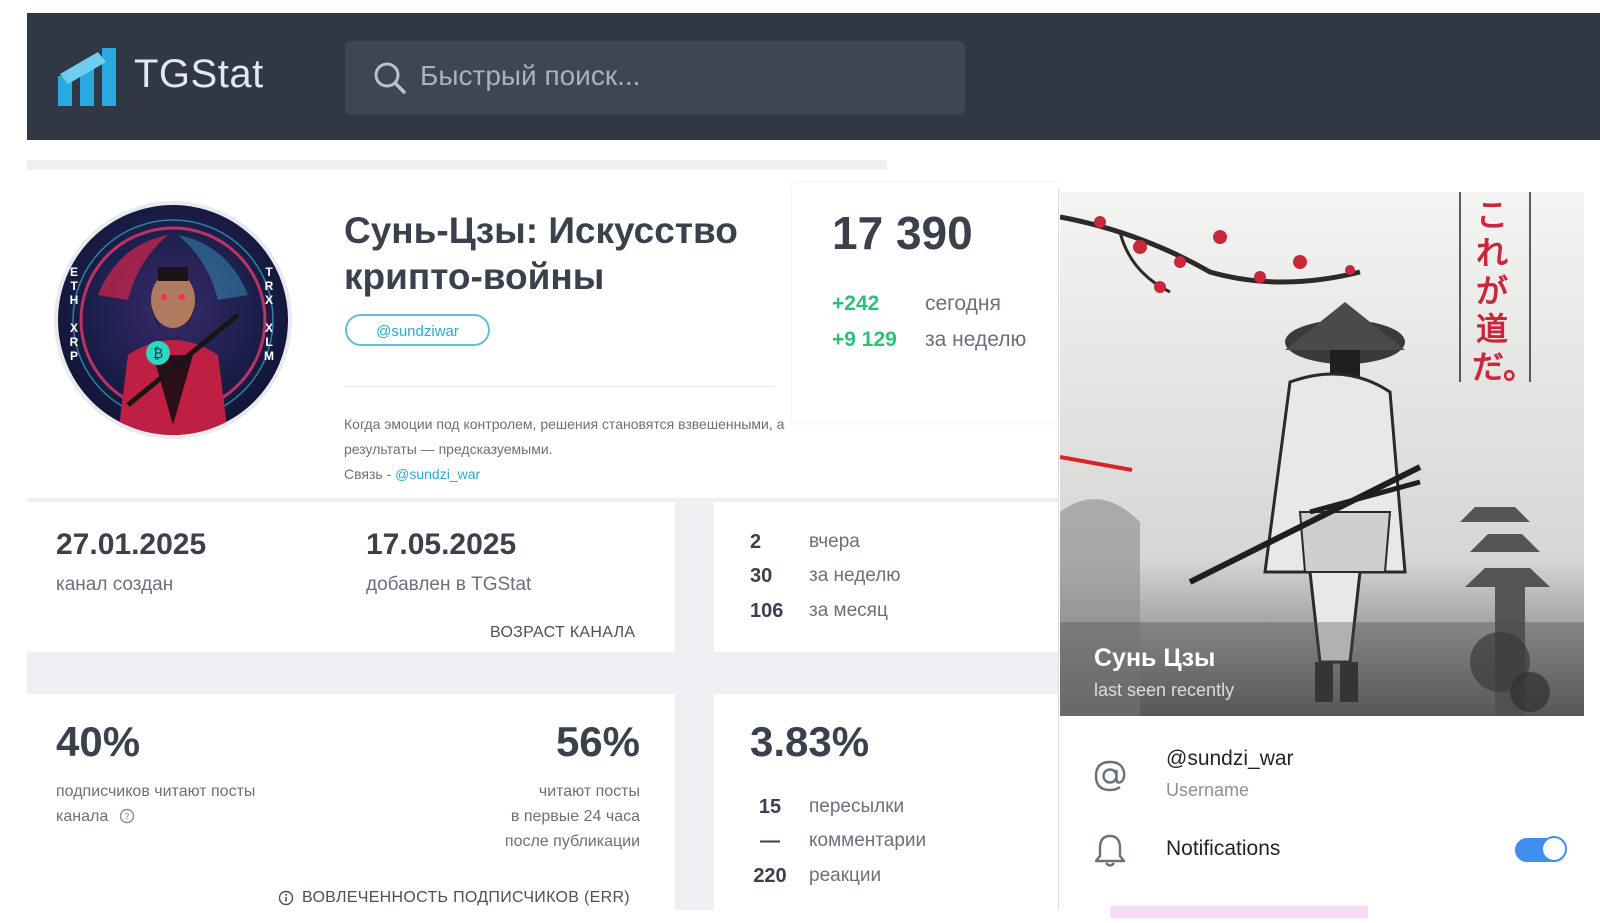 This screenshot has width=1600, height=923. I want to click on er-percent: 3.83%, so click(810, 741).